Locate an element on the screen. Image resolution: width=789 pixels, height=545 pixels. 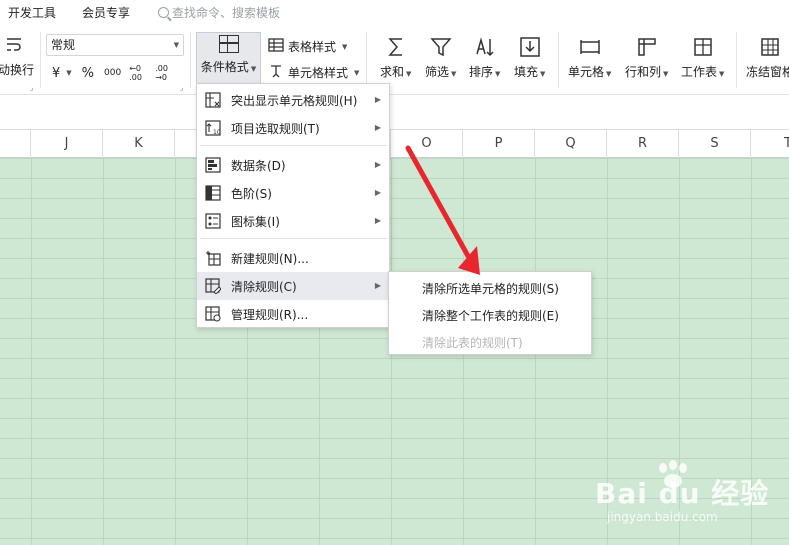
sum-button: 求和 ▼ is located at coordinates (395, 58).